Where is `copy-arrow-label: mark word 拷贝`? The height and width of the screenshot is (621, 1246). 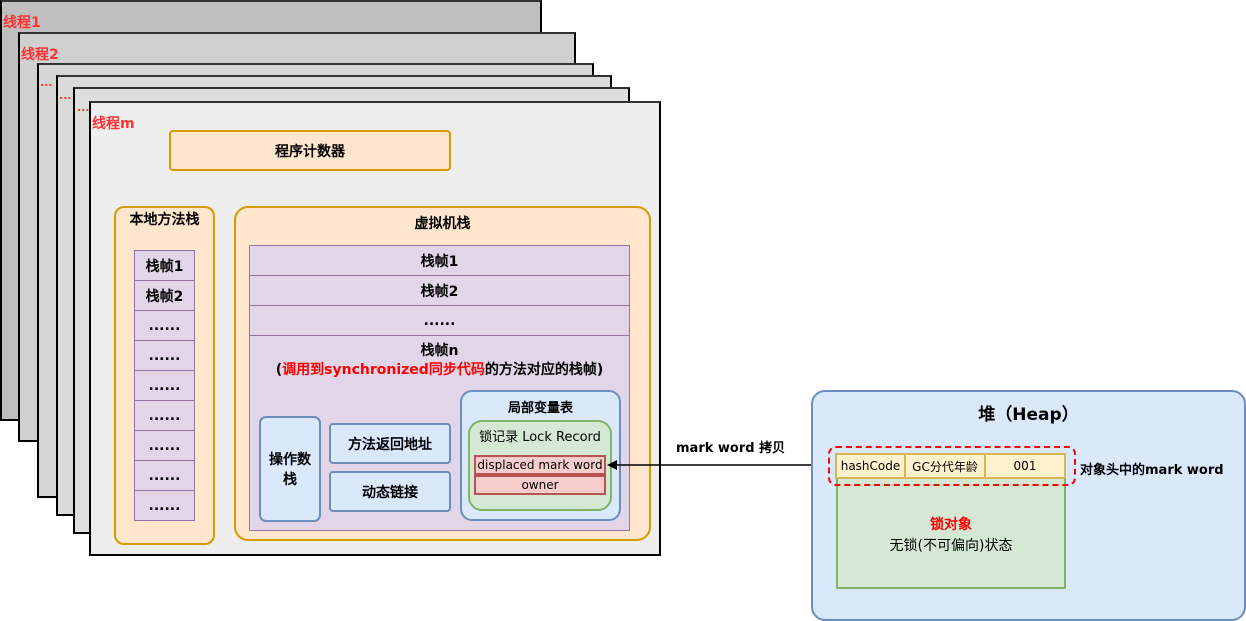
copy-arrow-label: mark word 拷贝 is located at coordinates (731, 448).